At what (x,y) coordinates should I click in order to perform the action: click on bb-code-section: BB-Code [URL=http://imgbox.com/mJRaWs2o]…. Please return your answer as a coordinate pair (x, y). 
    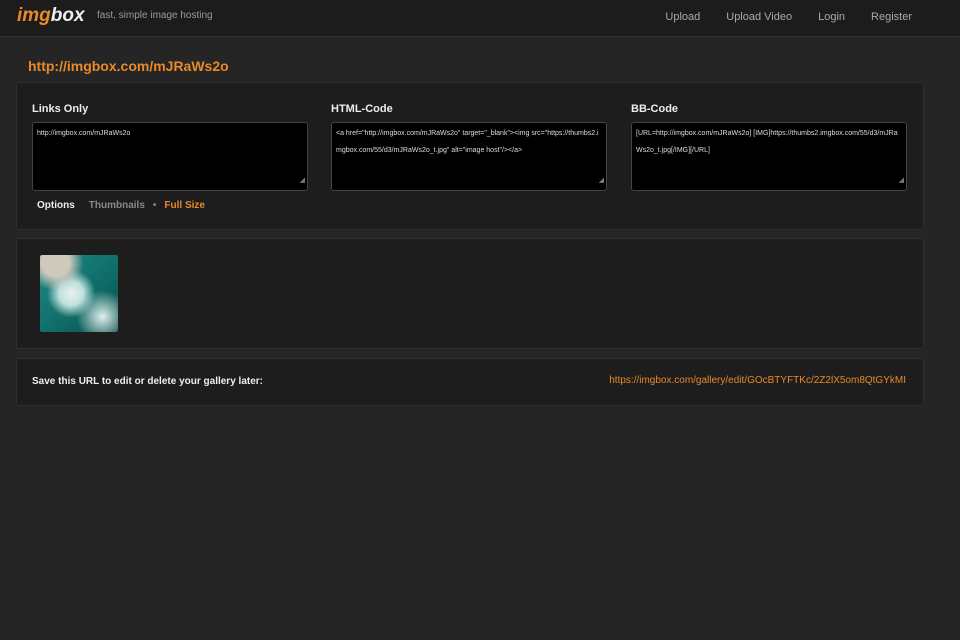
    Looking at the image, I should click on (769, 147).